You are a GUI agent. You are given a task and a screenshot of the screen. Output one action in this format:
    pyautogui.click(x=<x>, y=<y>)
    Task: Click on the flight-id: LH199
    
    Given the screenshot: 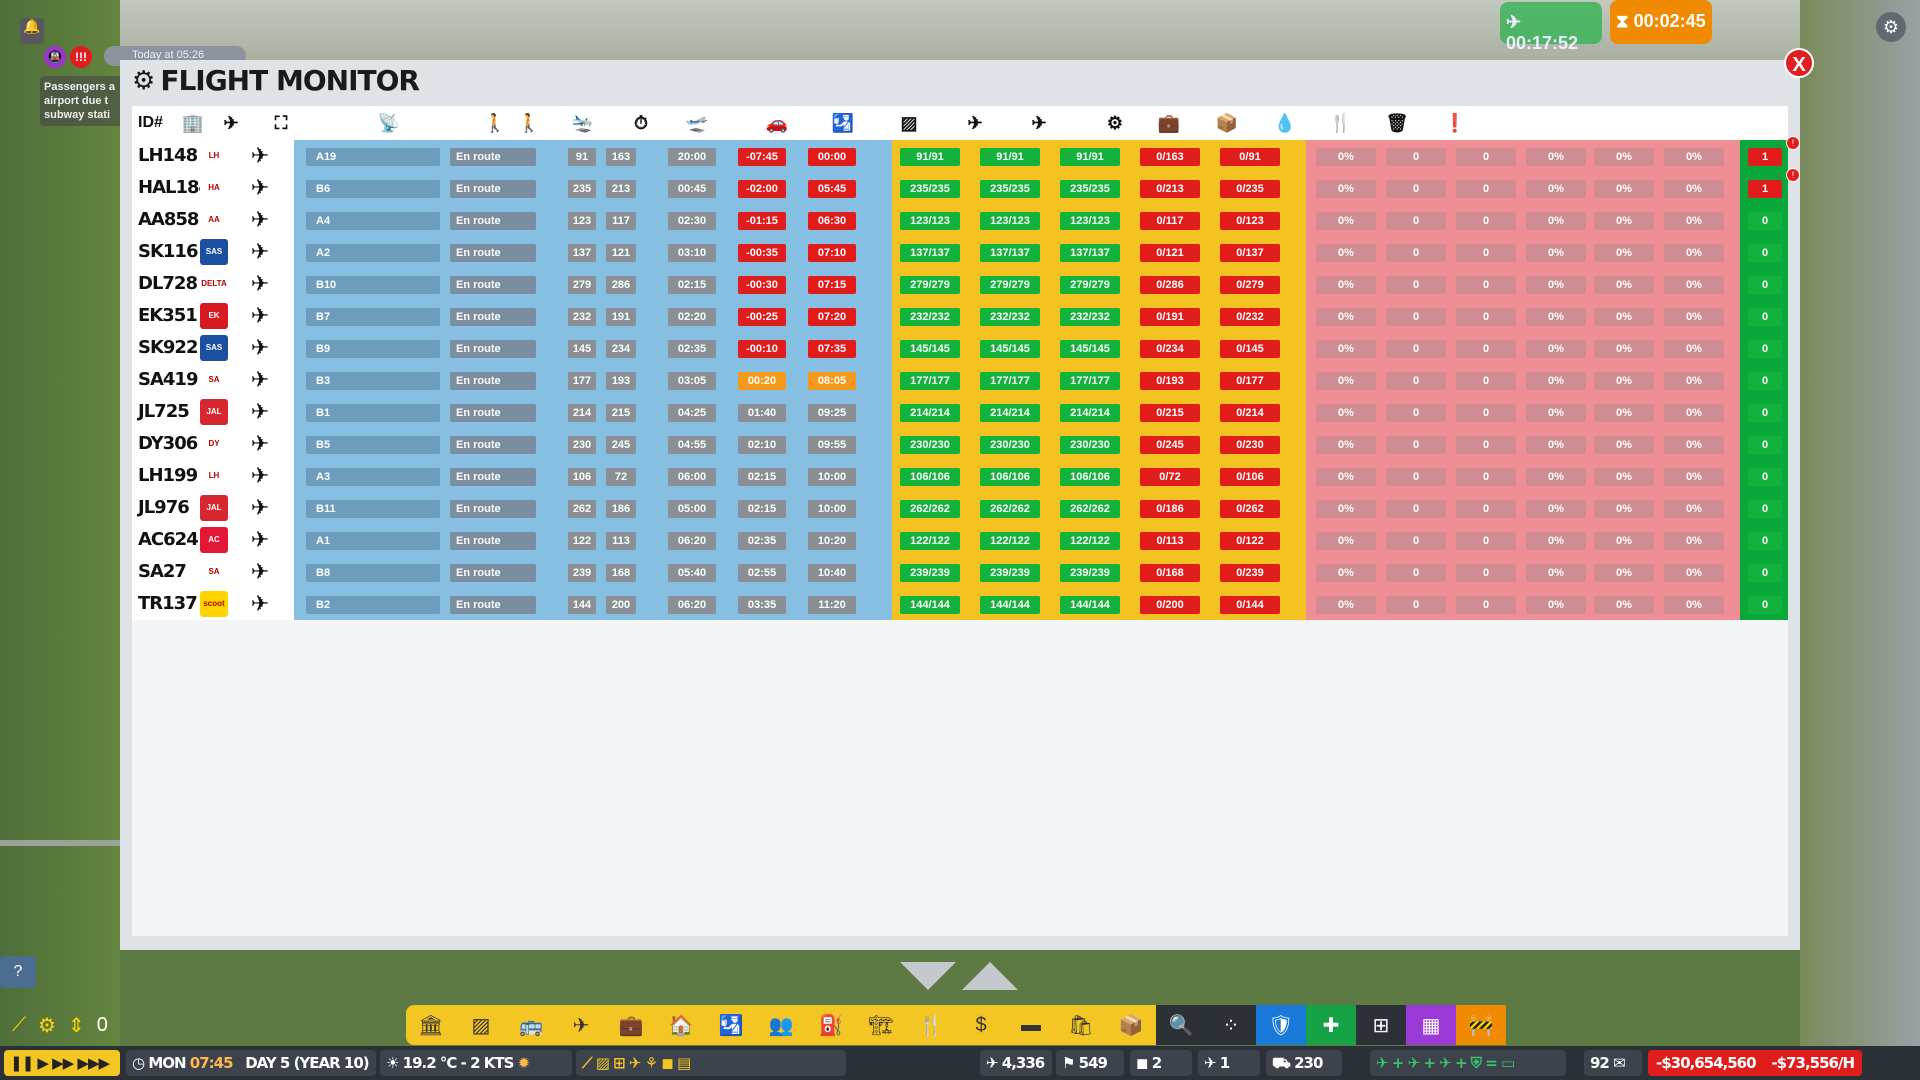 What is the action you would take?
    pyautogui.click(x=168, y=476)
    